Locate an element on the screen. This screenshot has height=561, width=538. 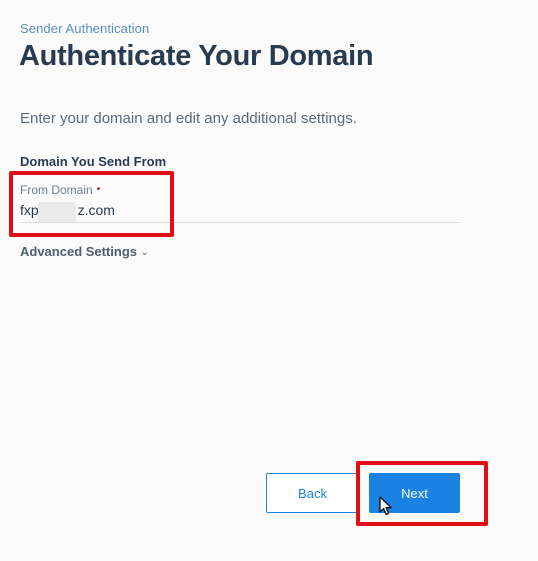
advanced-settings-label: Advanced Settings is located at coordinates (79, 251).